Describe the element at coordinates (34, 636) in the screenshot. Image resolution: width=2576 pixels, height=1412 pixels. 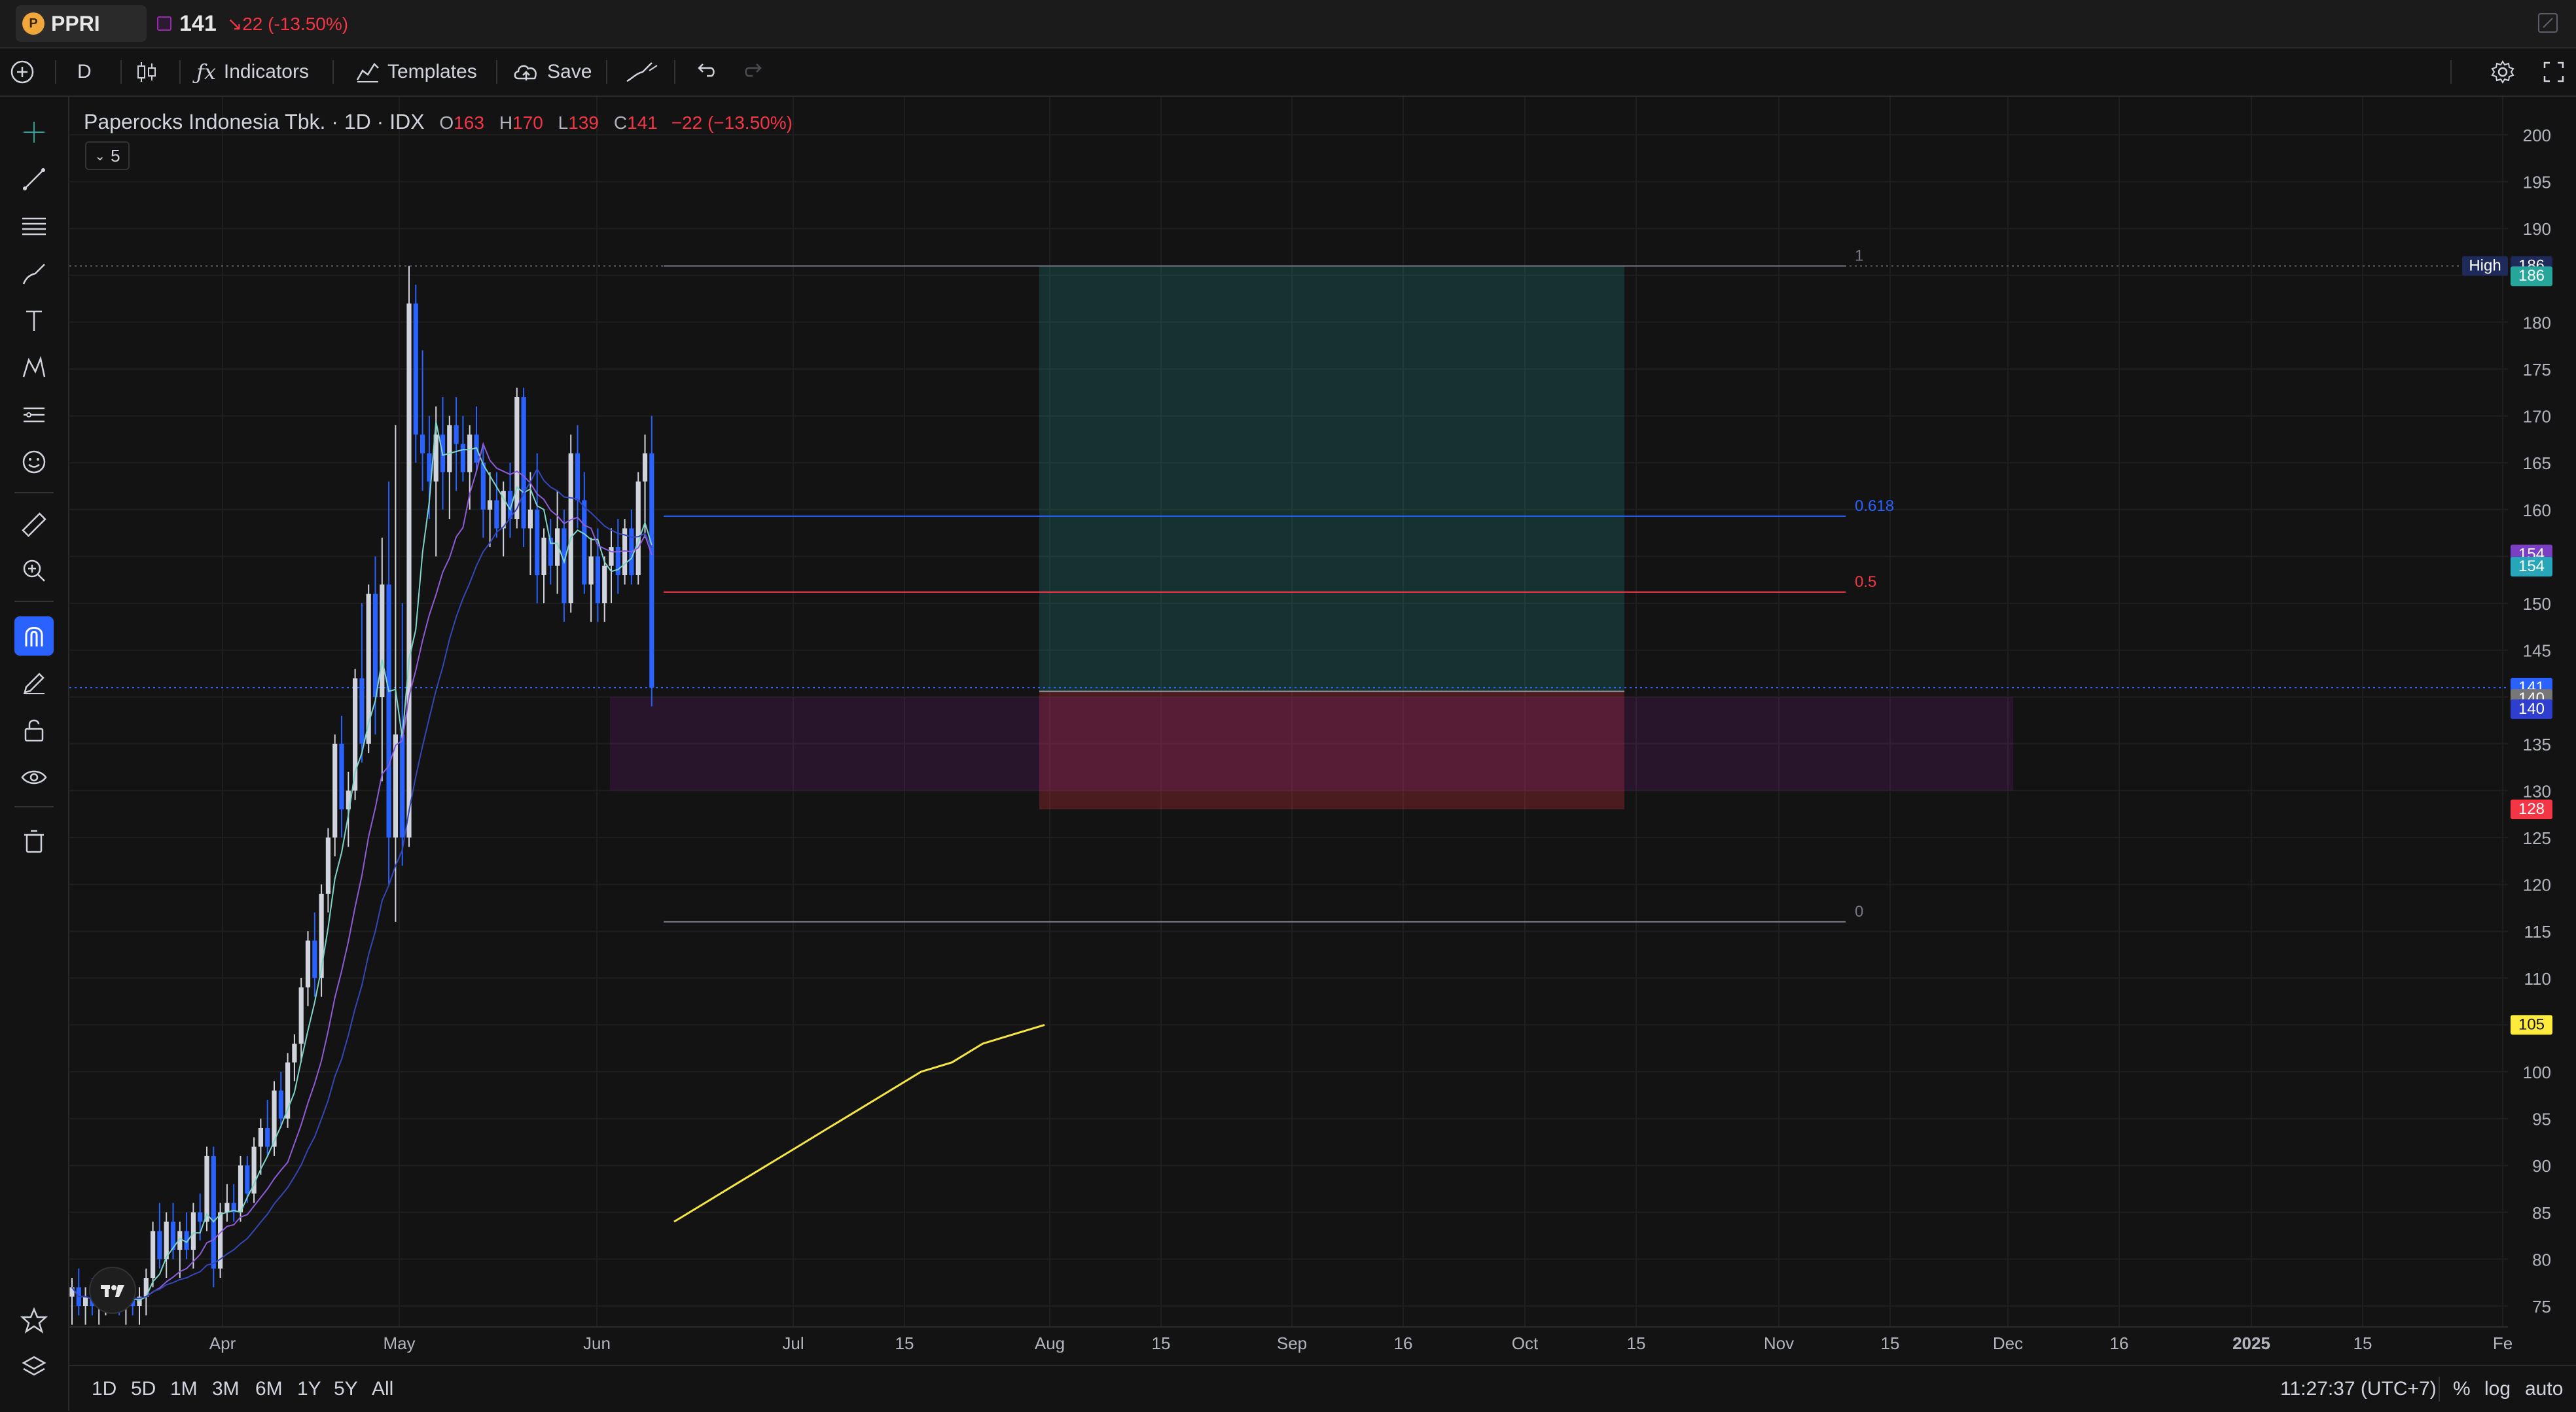
I see `magnet-tool` at that location.